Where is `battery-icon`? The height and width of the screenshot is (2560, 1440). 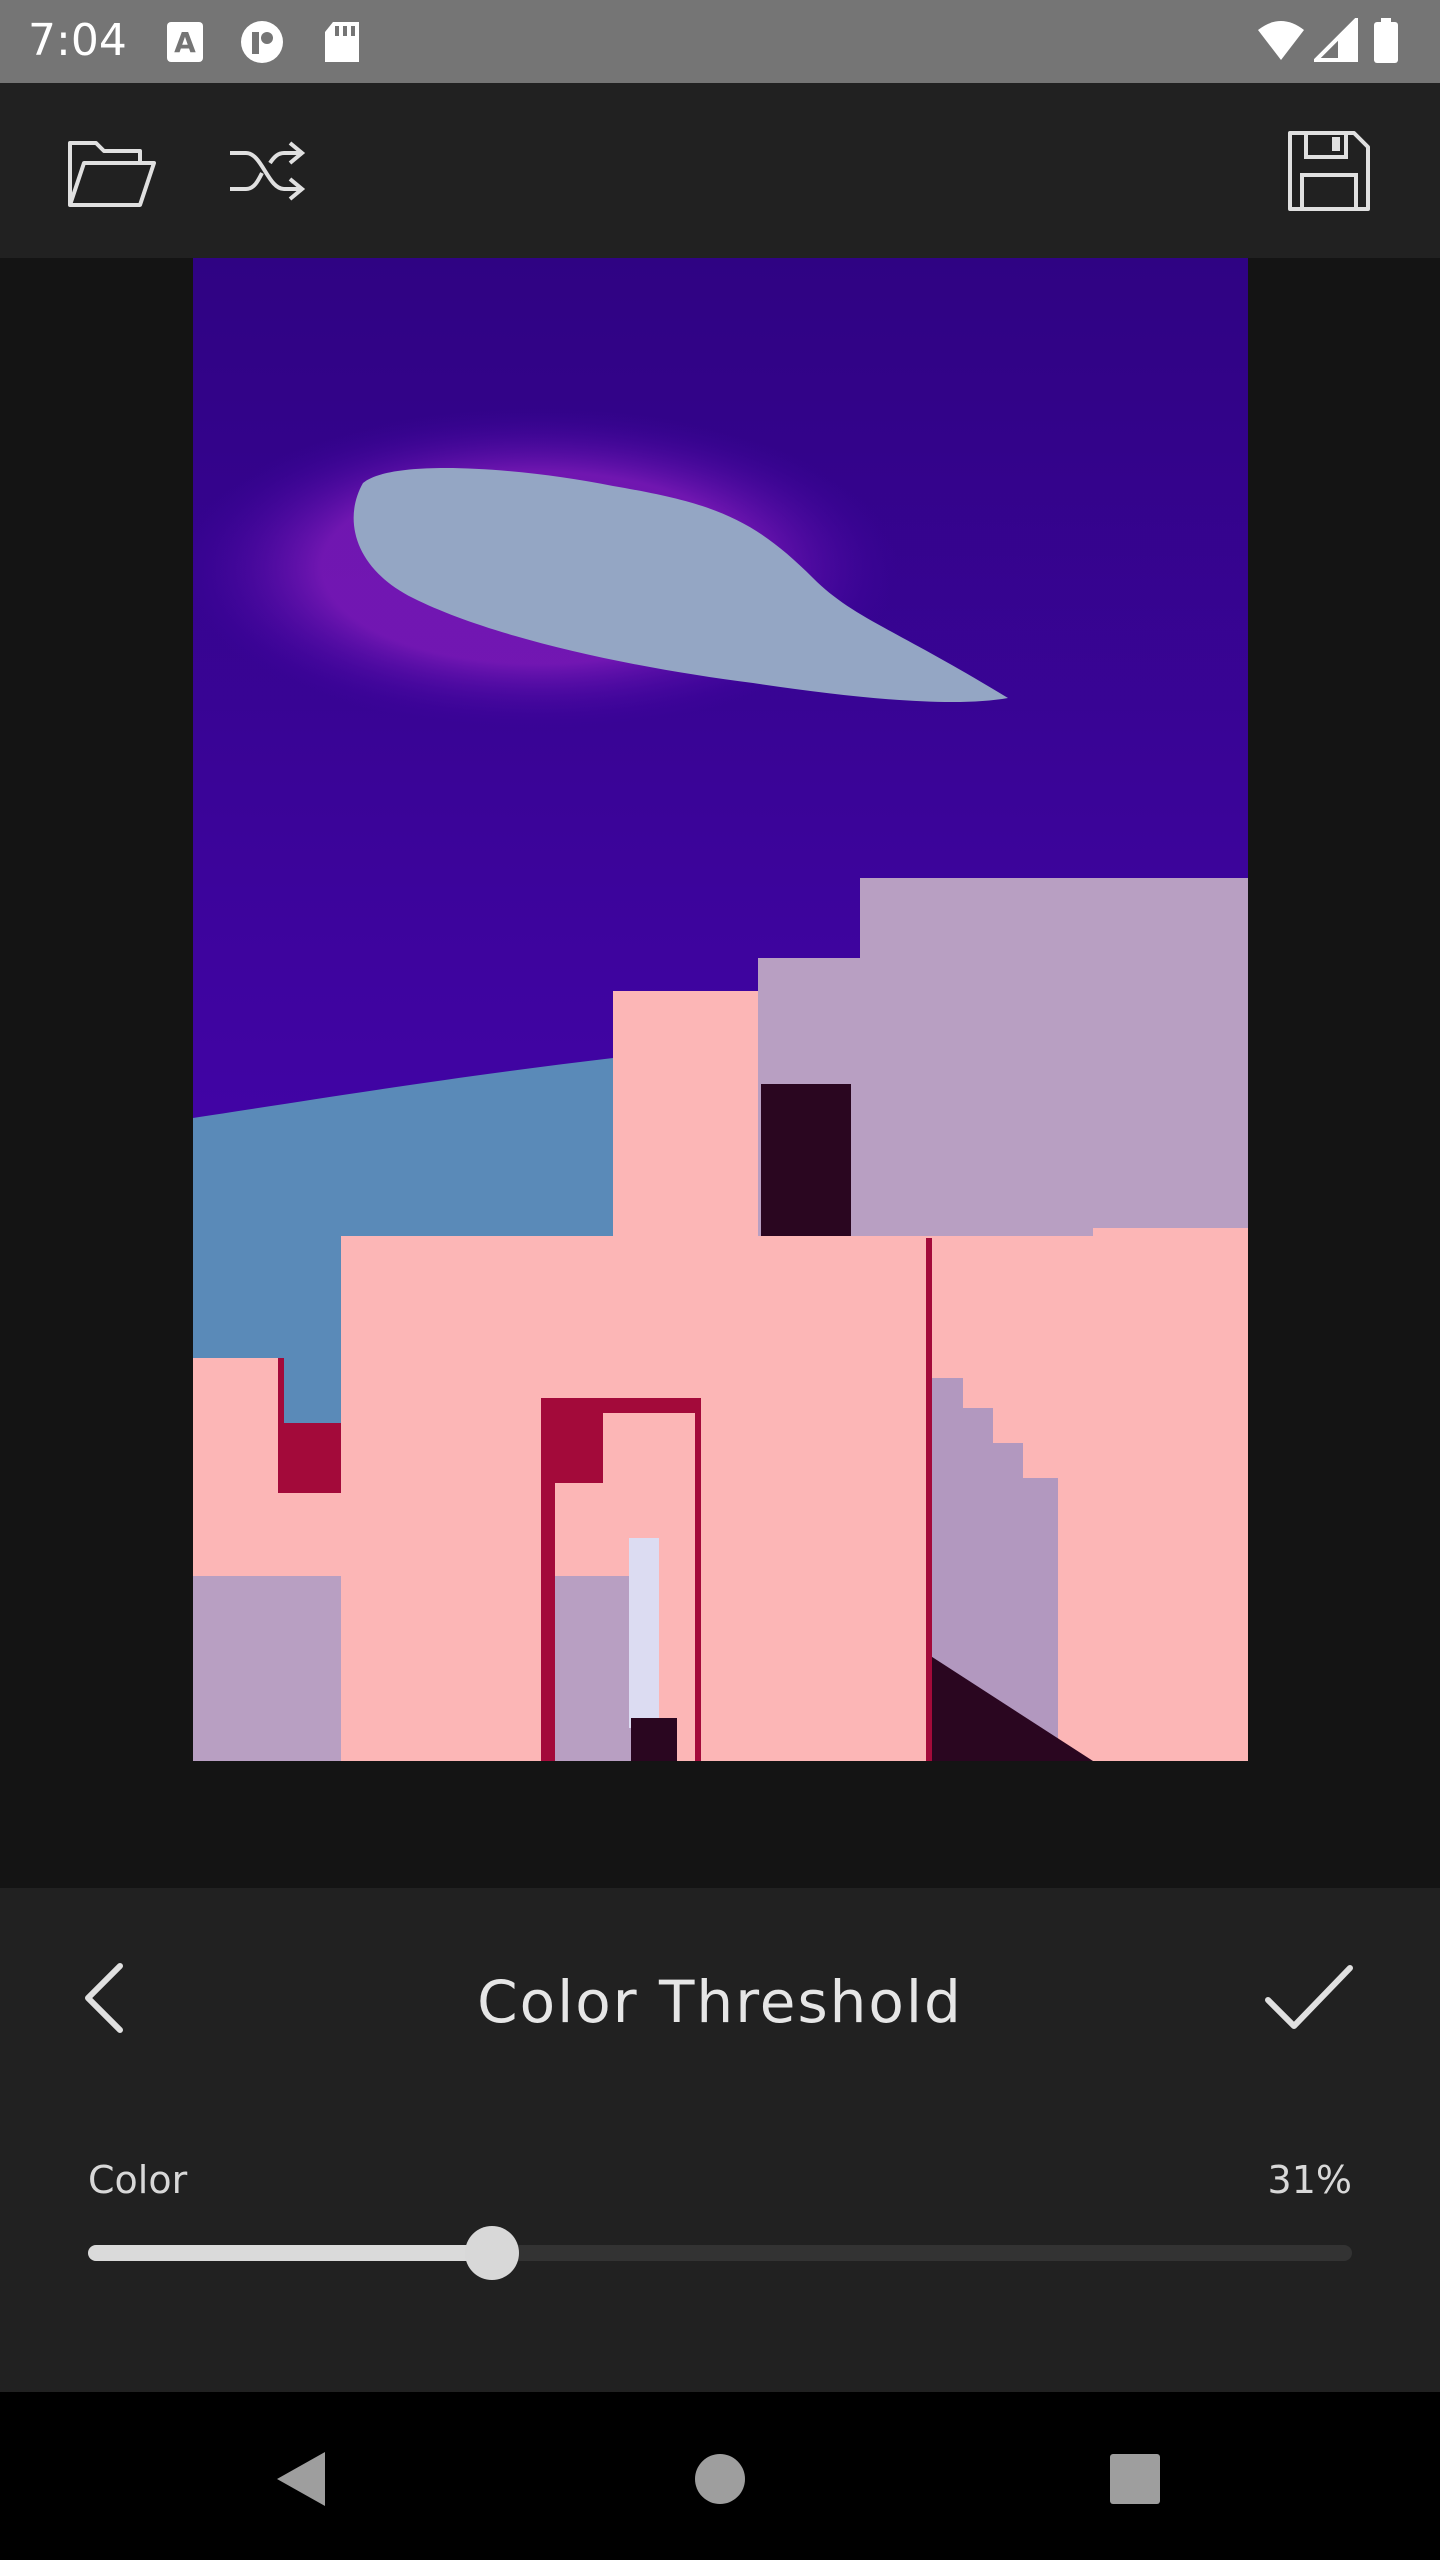
battery-icon is located at coordinates (1386, 43).